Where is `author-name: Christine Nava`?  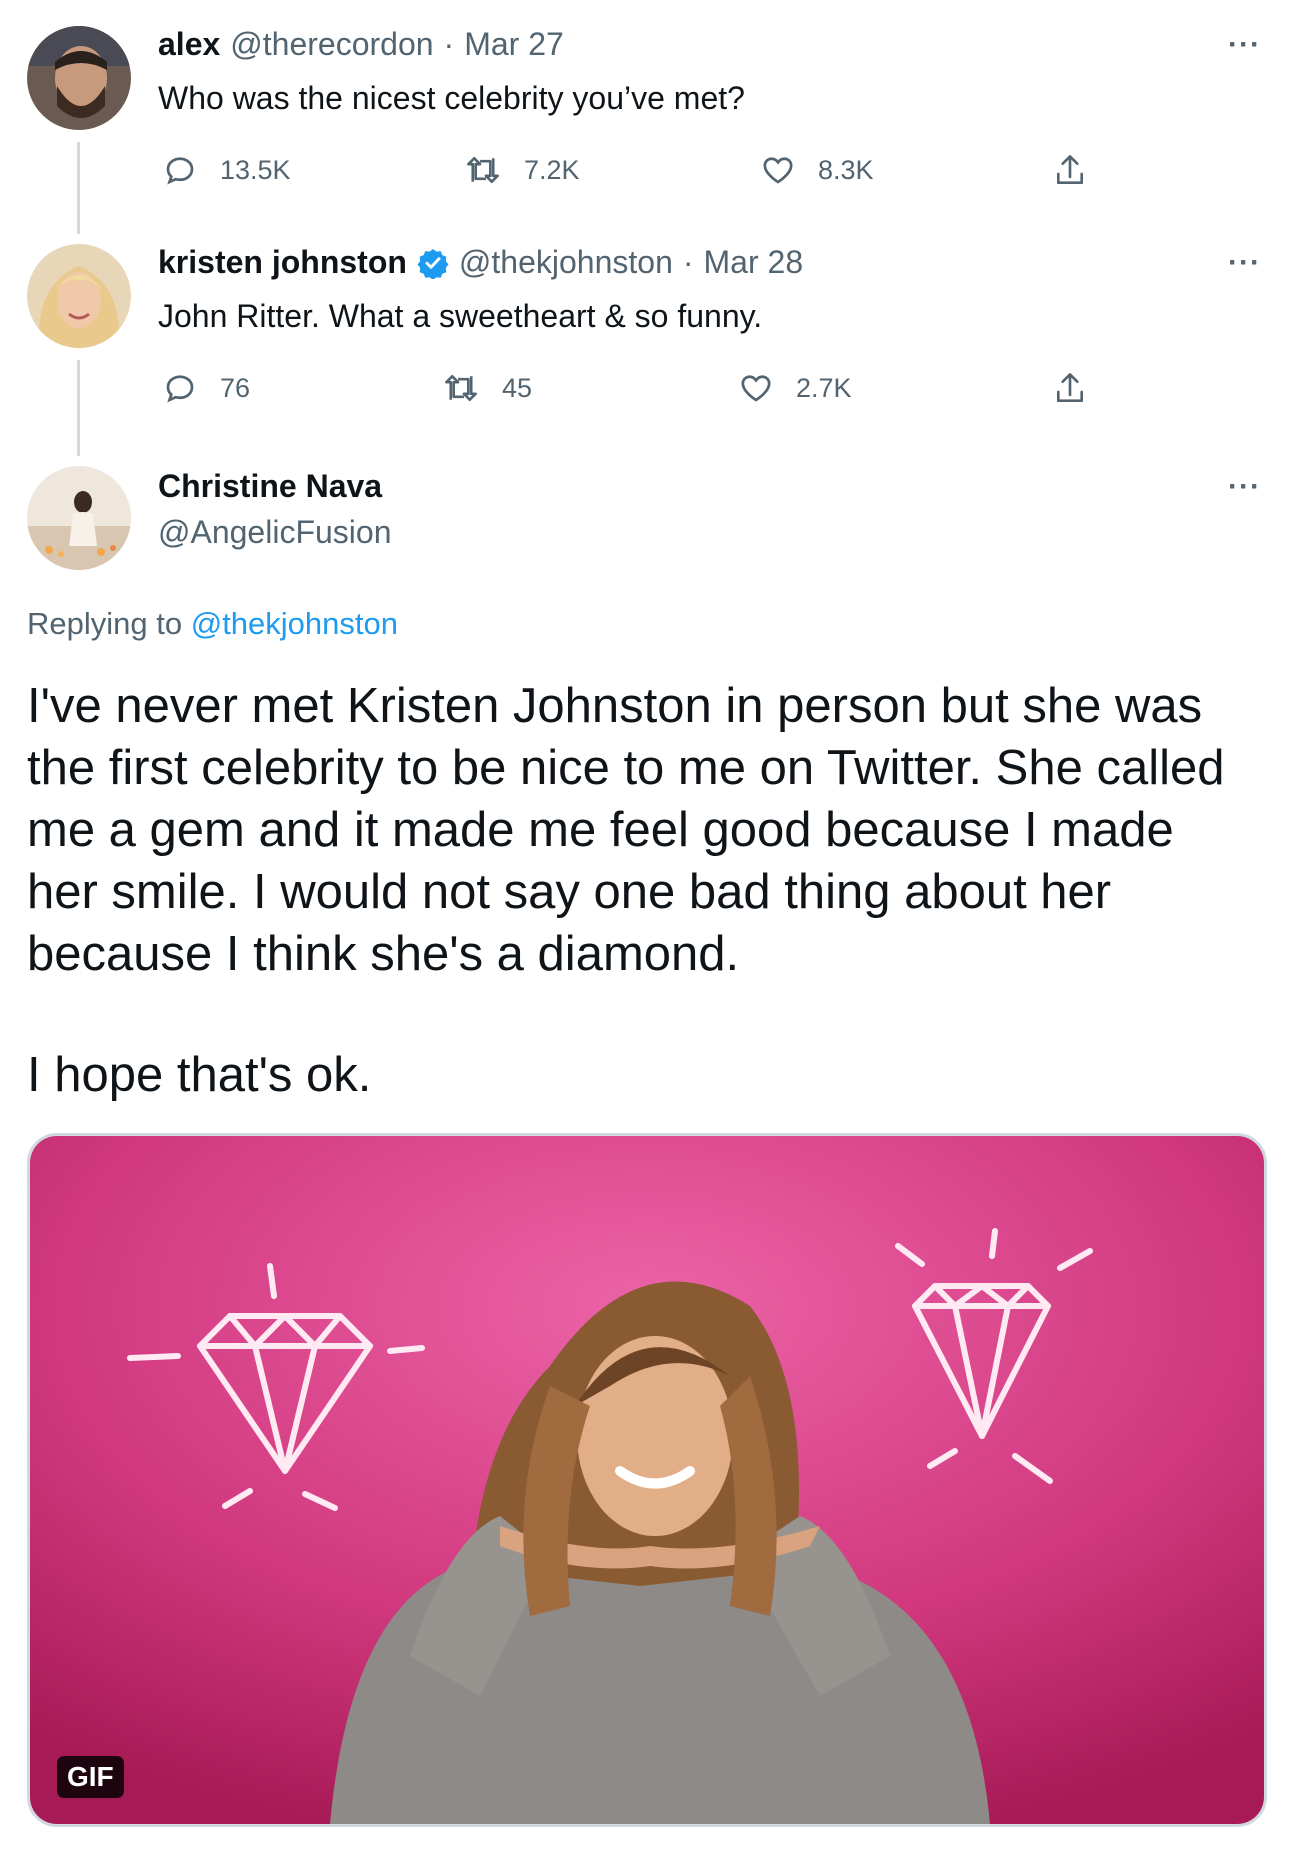 author-name: Christine Nava is located at coordinates (270, 486).